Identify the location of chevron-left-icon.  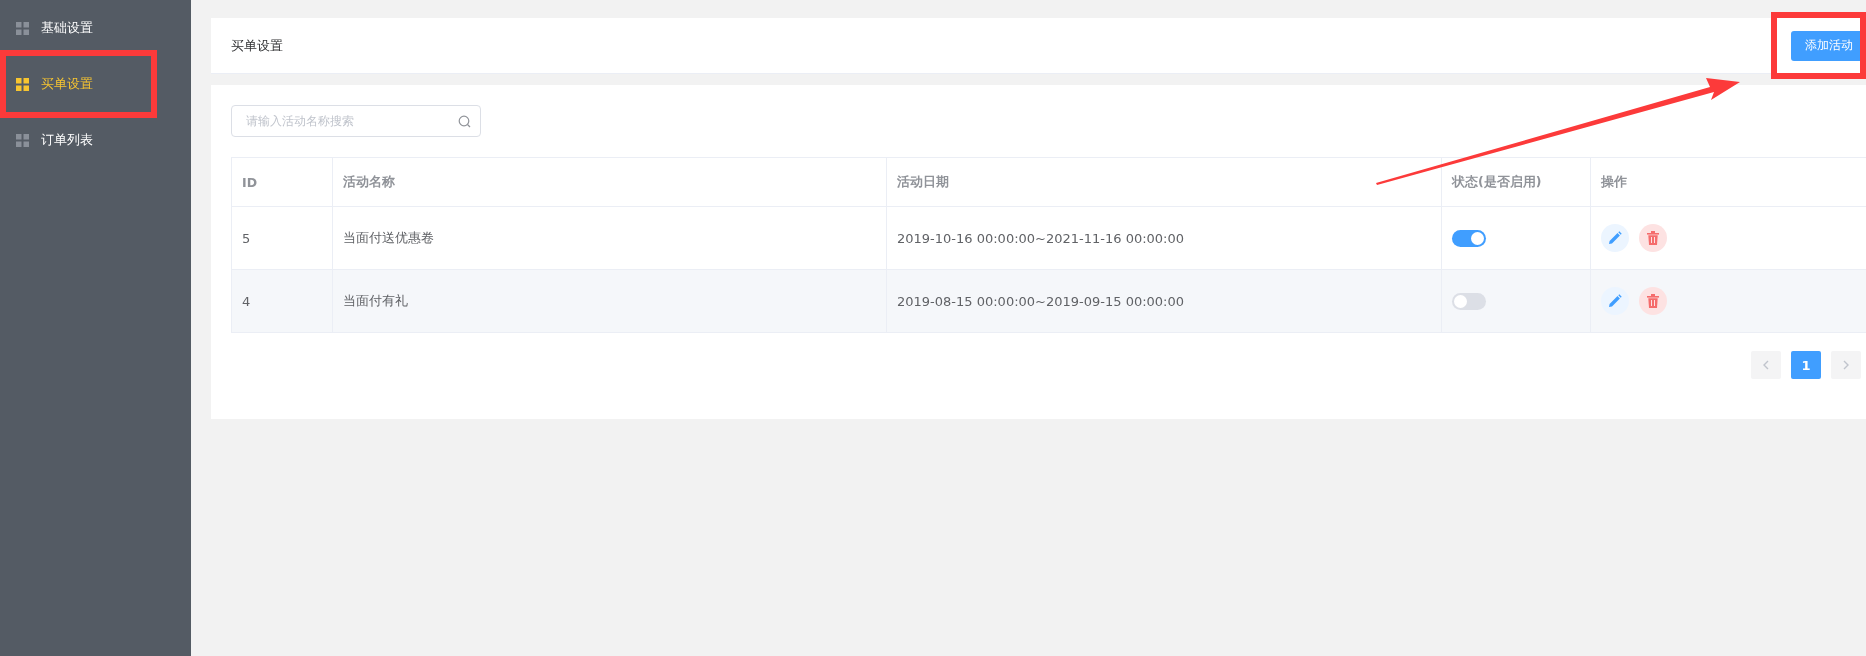
(1766, 365).